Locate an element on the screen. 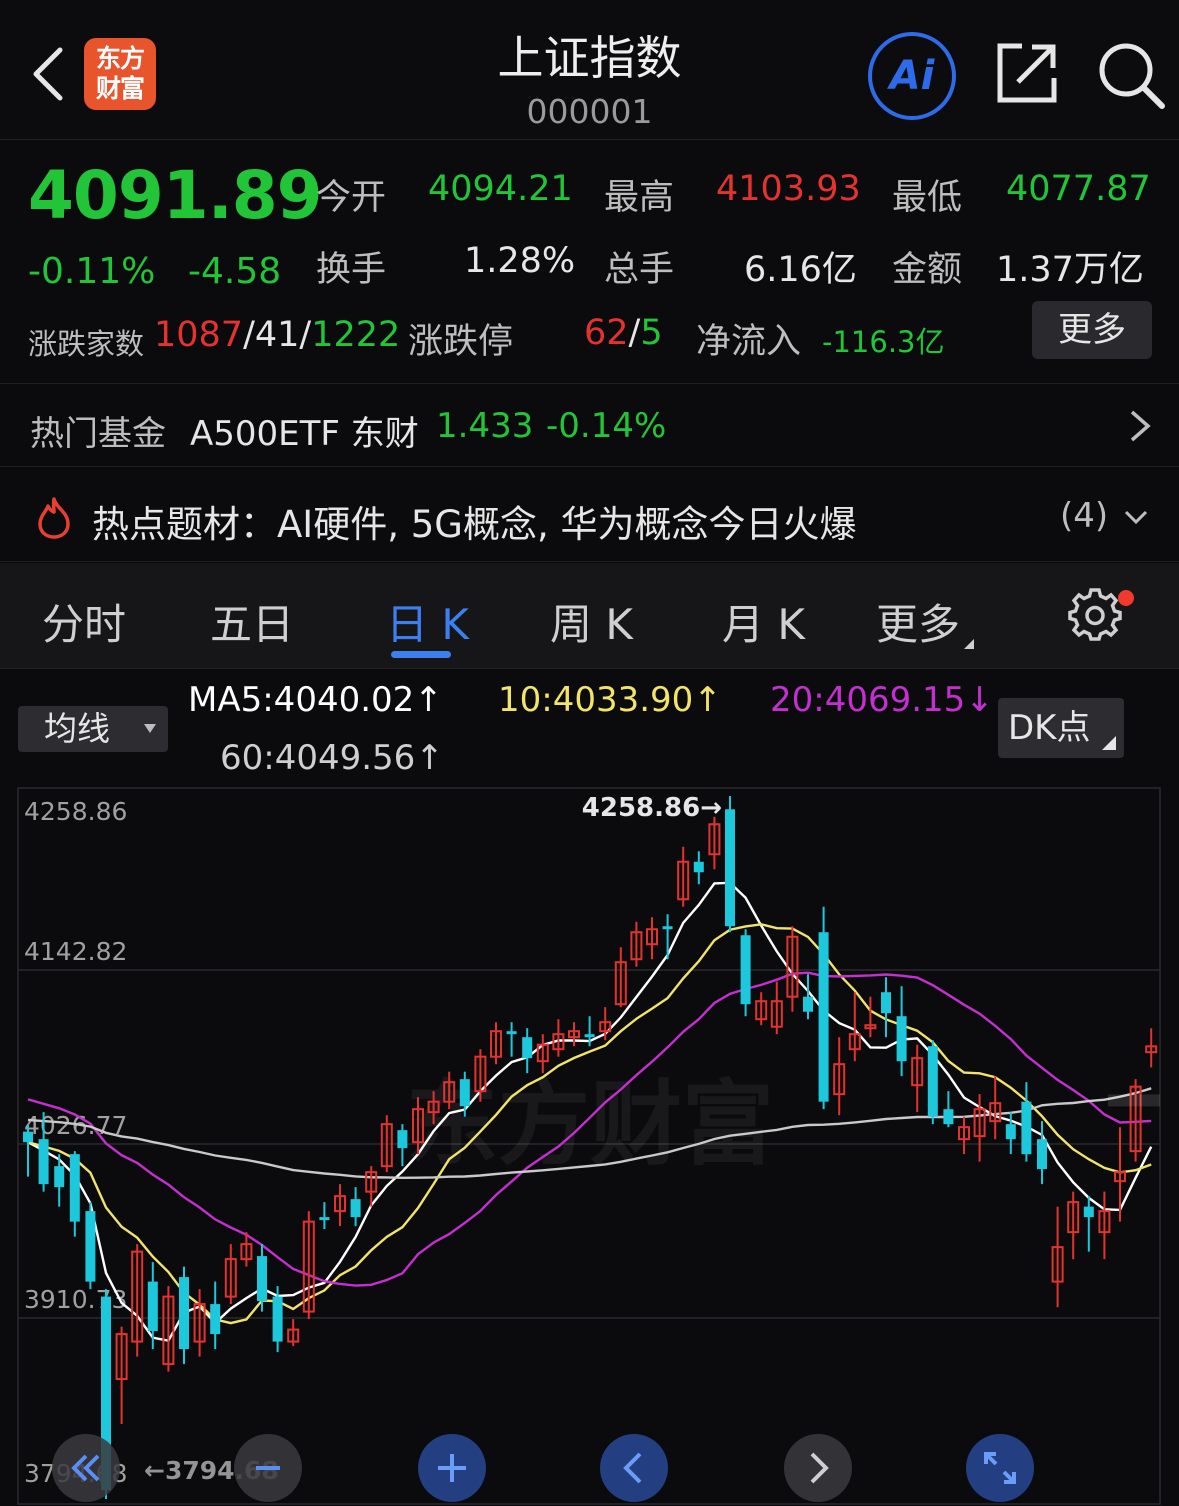 This screenshot has width=1179, height=1506. caret-icon is located at coordinates (969, 644).